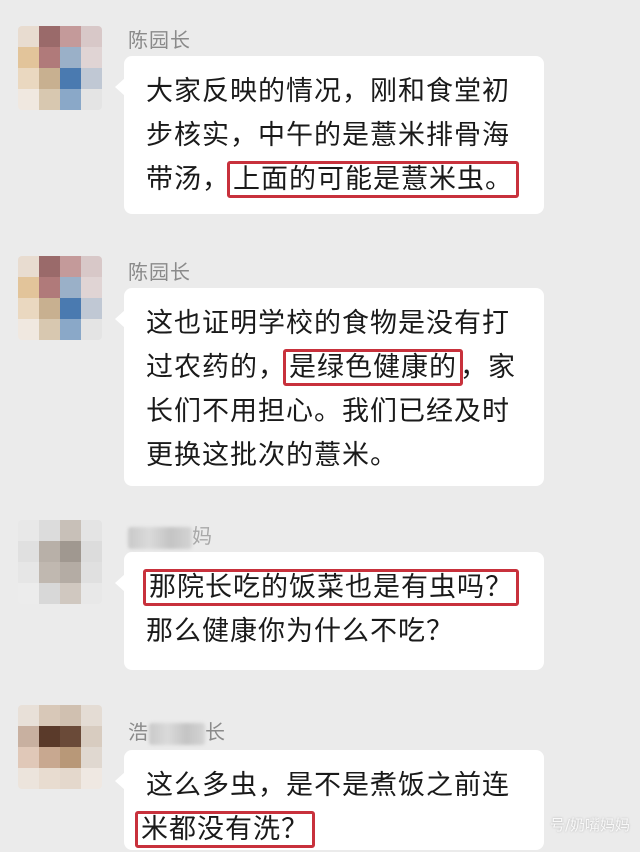 The image size is (640, 852). Describe the element at coordinates (328, 91) in the screenshot. I see `text-segment: 大家反映的情况，刚和食堂初` at that location.